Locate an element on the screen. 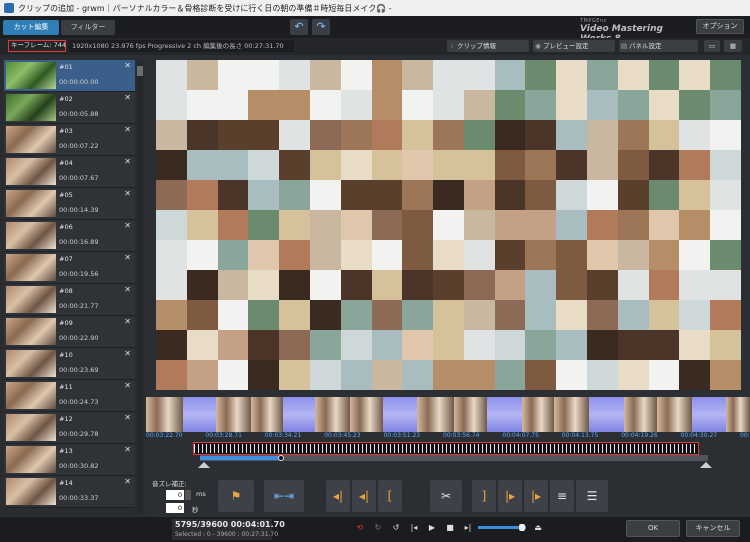 This screenshot has width=750, height=542. loop-icon: ⟲ is located at coordinates (360, 528).